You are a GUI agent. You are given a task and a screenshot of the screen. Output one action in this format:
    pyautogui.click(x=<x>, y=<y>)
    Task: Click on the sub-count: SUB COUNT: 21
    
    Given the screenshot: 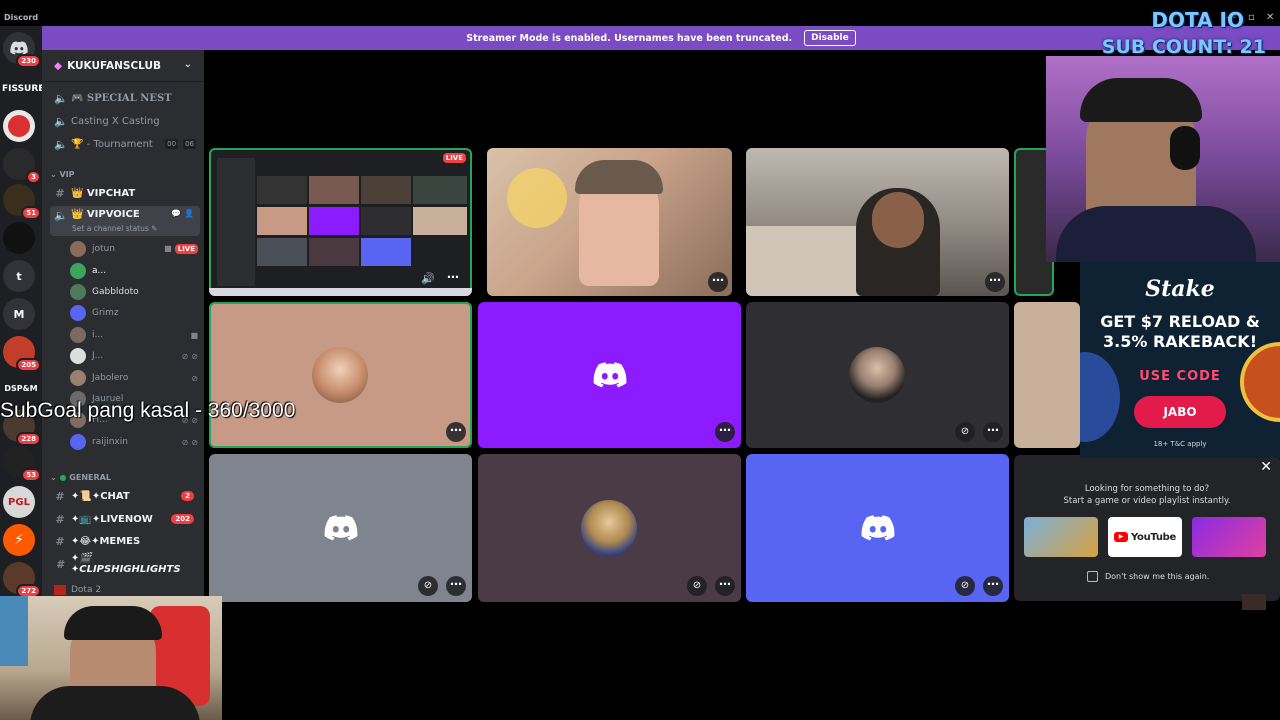 What is the action you would take?
    pyautogui.click(x=1183, y=47)
    